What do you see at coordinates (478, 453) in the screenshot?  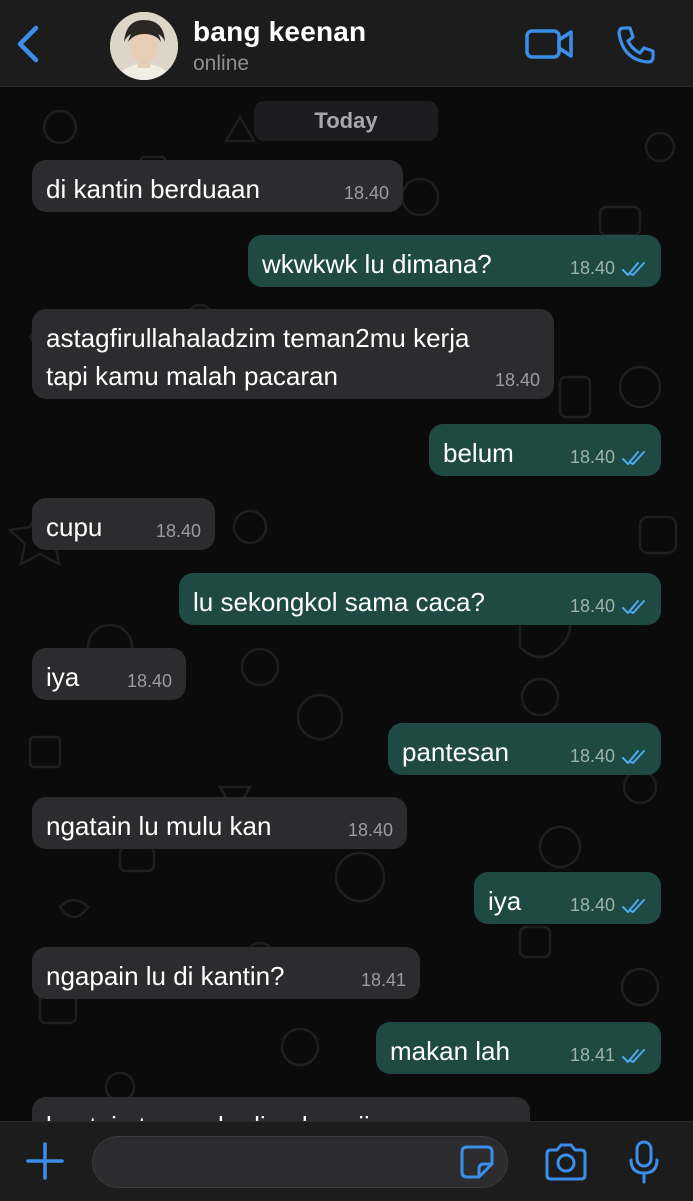 I see `message-text: belum` at bounding box center [478, 453].